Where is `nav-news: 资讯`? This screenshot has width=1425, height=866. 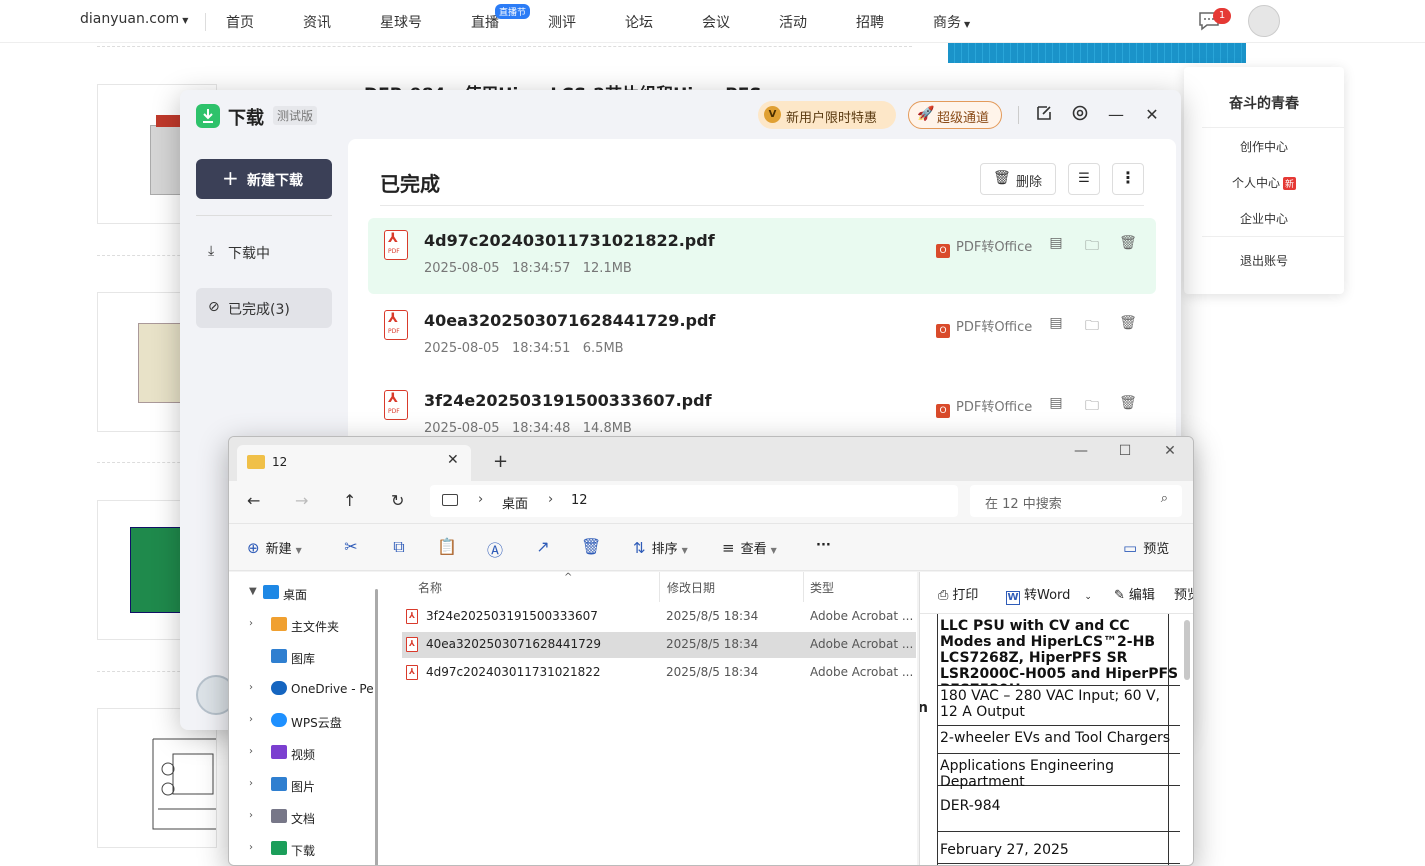
nav-news: 资讯 is located at coordinates (317, 22).